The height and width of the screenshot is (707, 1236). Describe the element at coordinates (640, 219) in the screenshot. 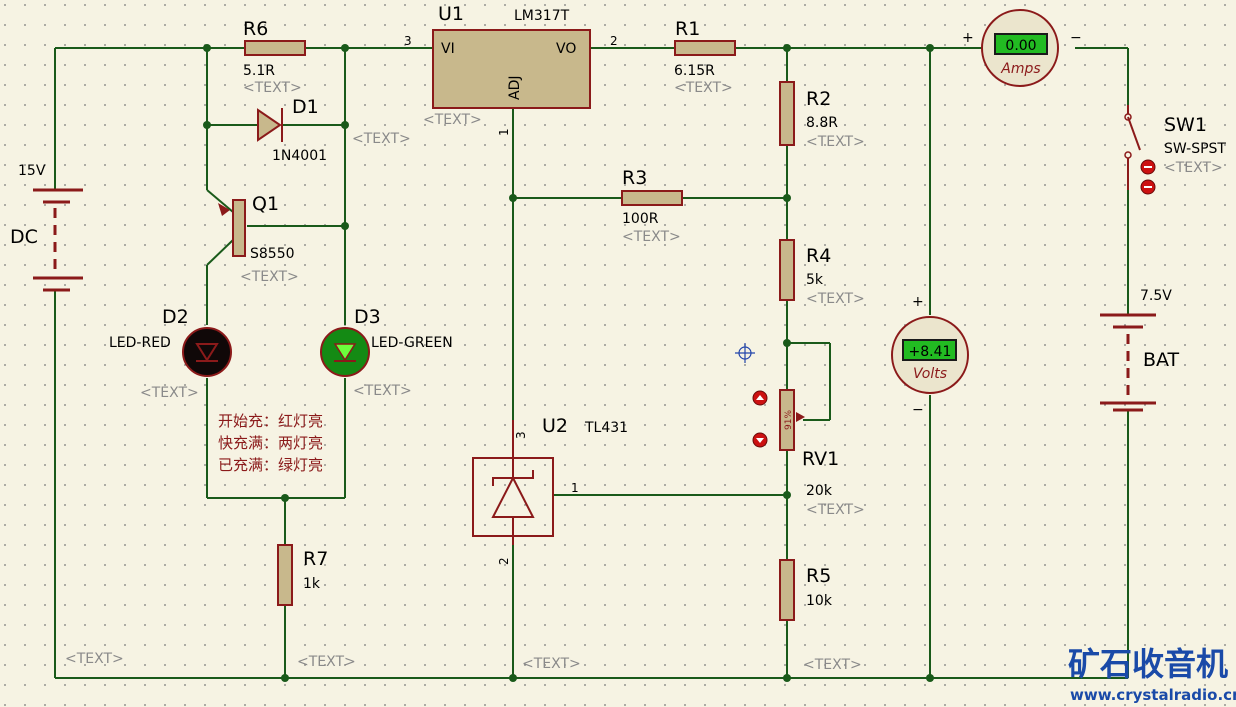

I see `r3-value: 100R` at that location.